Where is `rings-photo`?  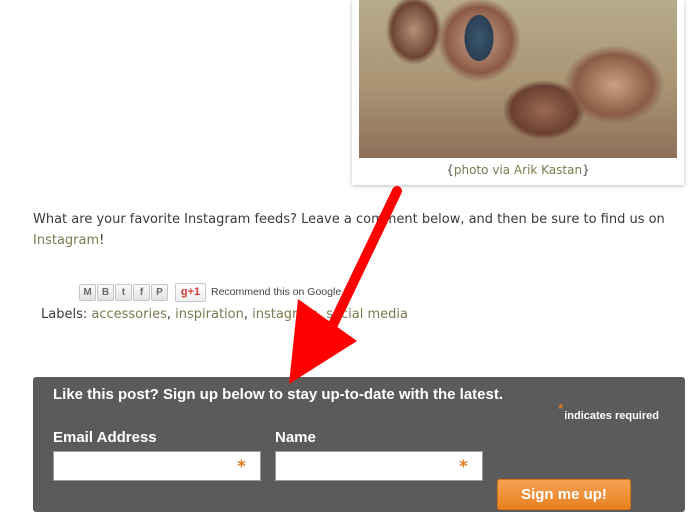
rings-photo is located at coordinates (518, 79).